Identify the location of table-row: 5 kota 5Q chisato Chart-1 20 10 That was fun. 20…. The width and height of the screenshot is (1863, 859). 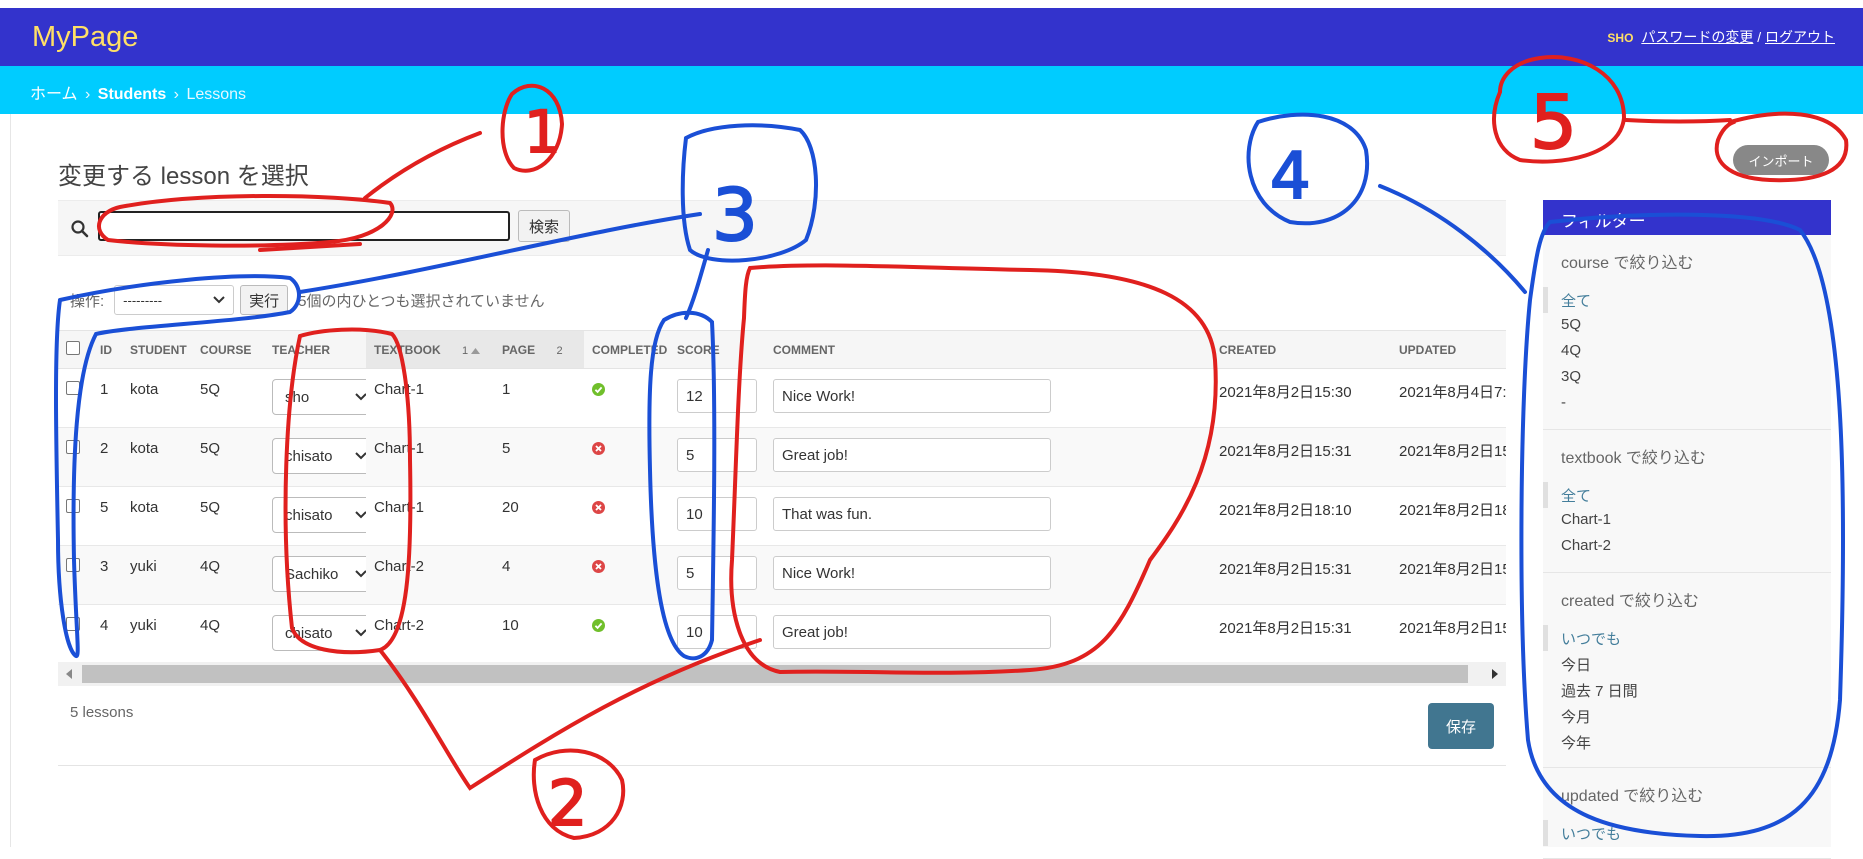
(782, 516).